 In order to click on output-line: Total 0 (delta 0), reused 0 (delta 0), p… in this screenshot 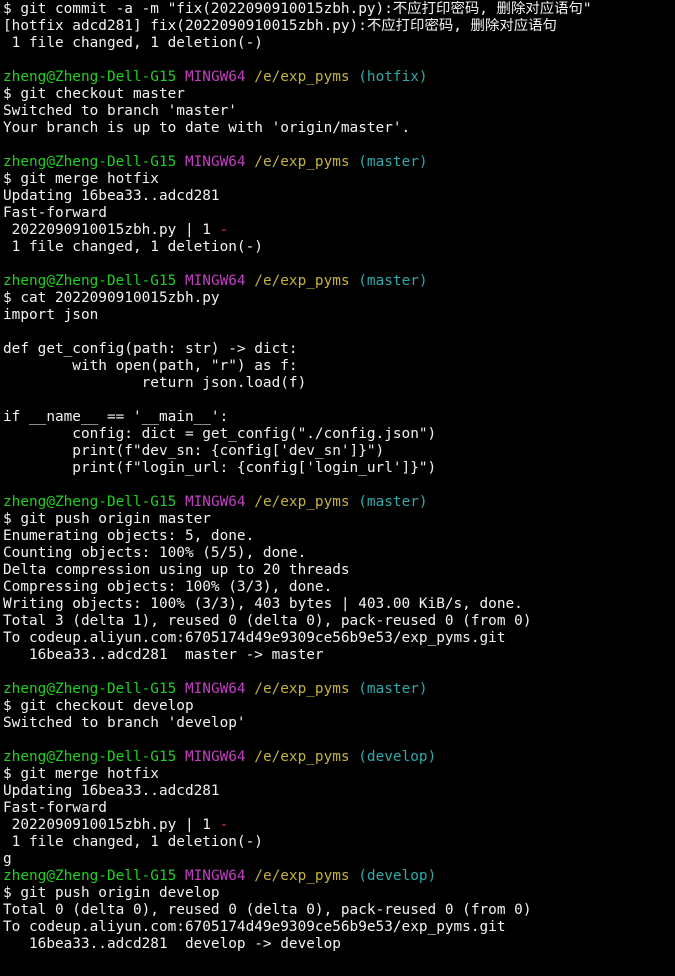, I will do `click(267, 910)`.